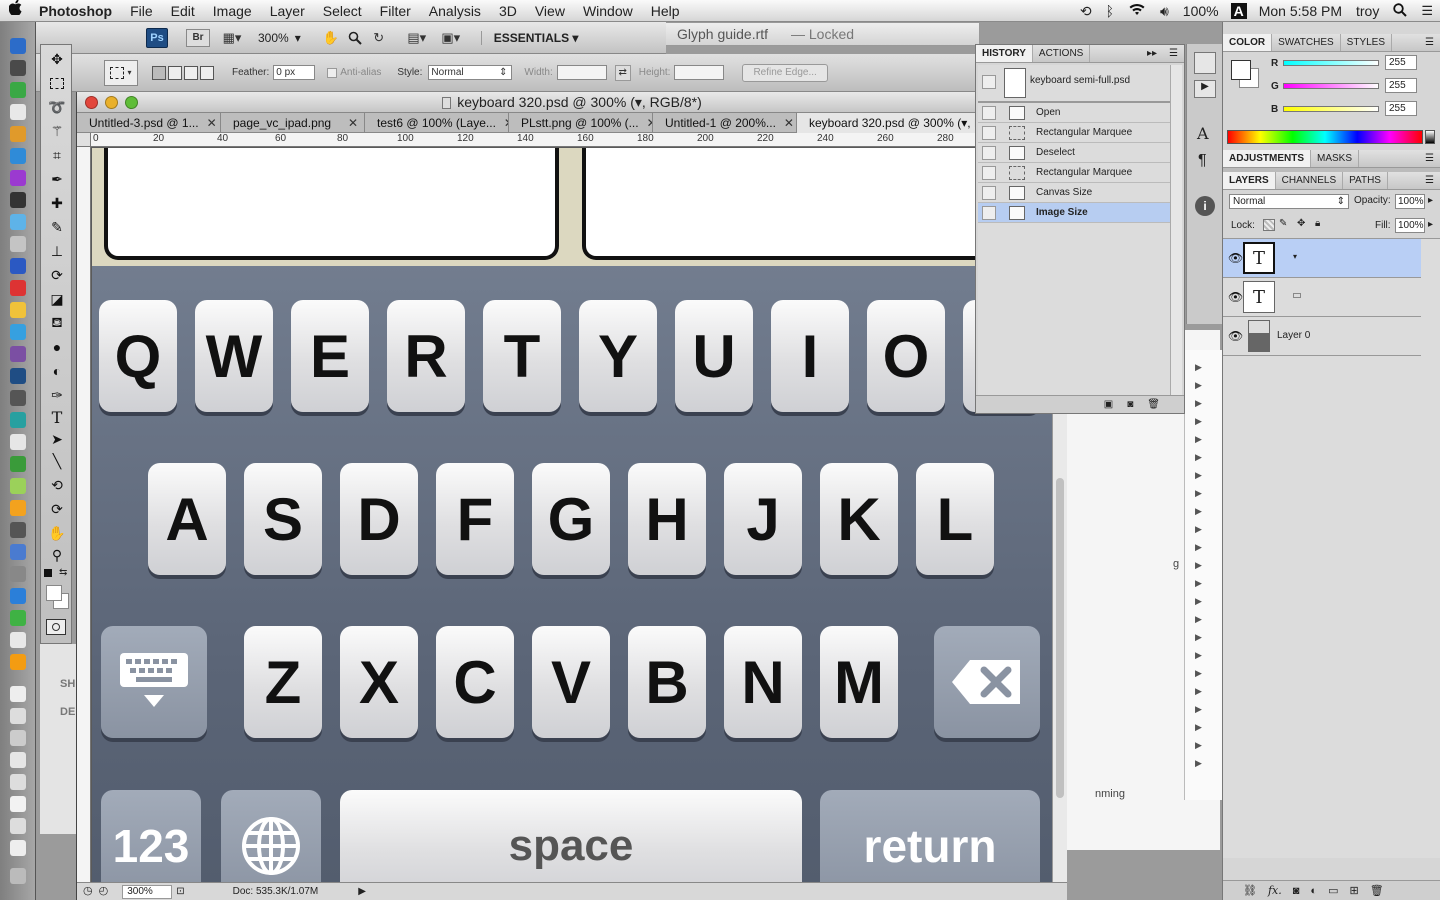 The image size is (1440, 900). Describe the element at coordinates (84, 140) in the screenshot. I see `ruler-origin` at that location.